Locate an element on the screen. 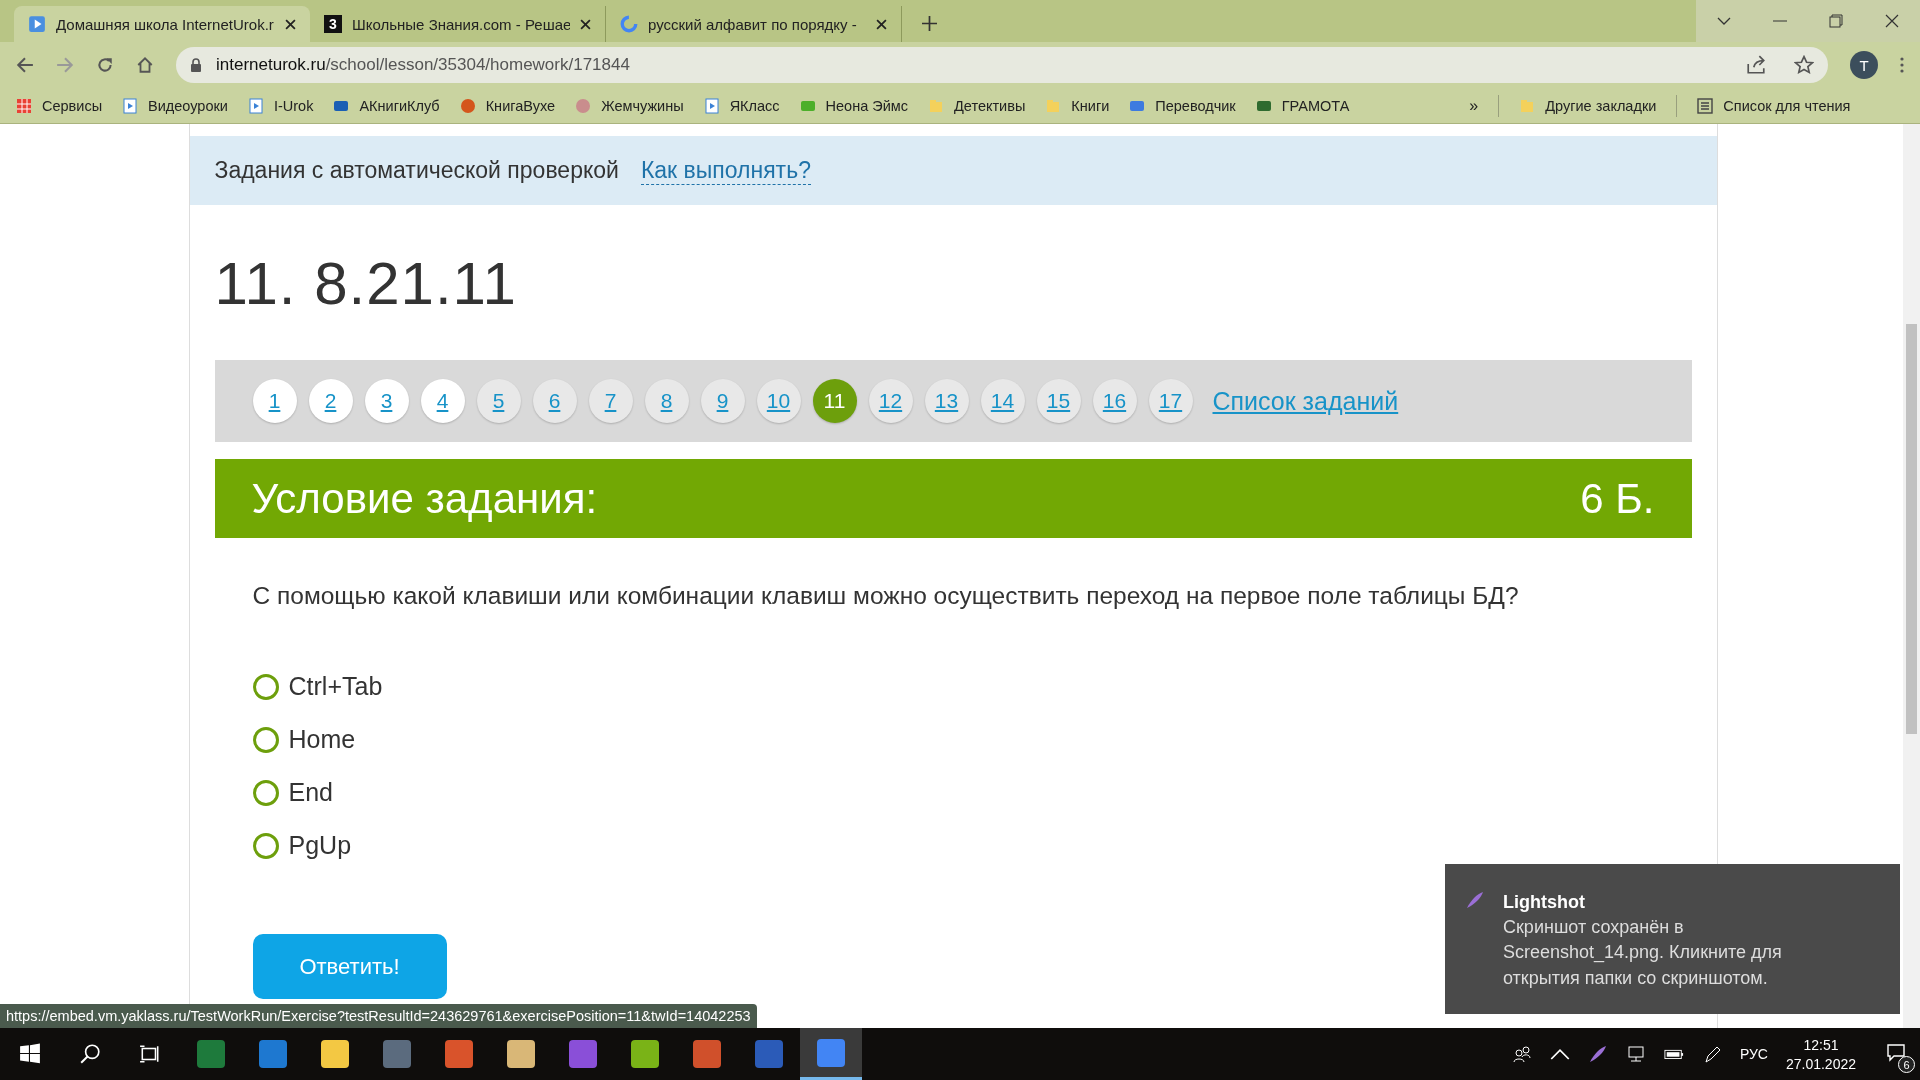 This screenshot has height=1080, width=1920. clock-time: 12:51 is located at coordinates (1821, 1044).